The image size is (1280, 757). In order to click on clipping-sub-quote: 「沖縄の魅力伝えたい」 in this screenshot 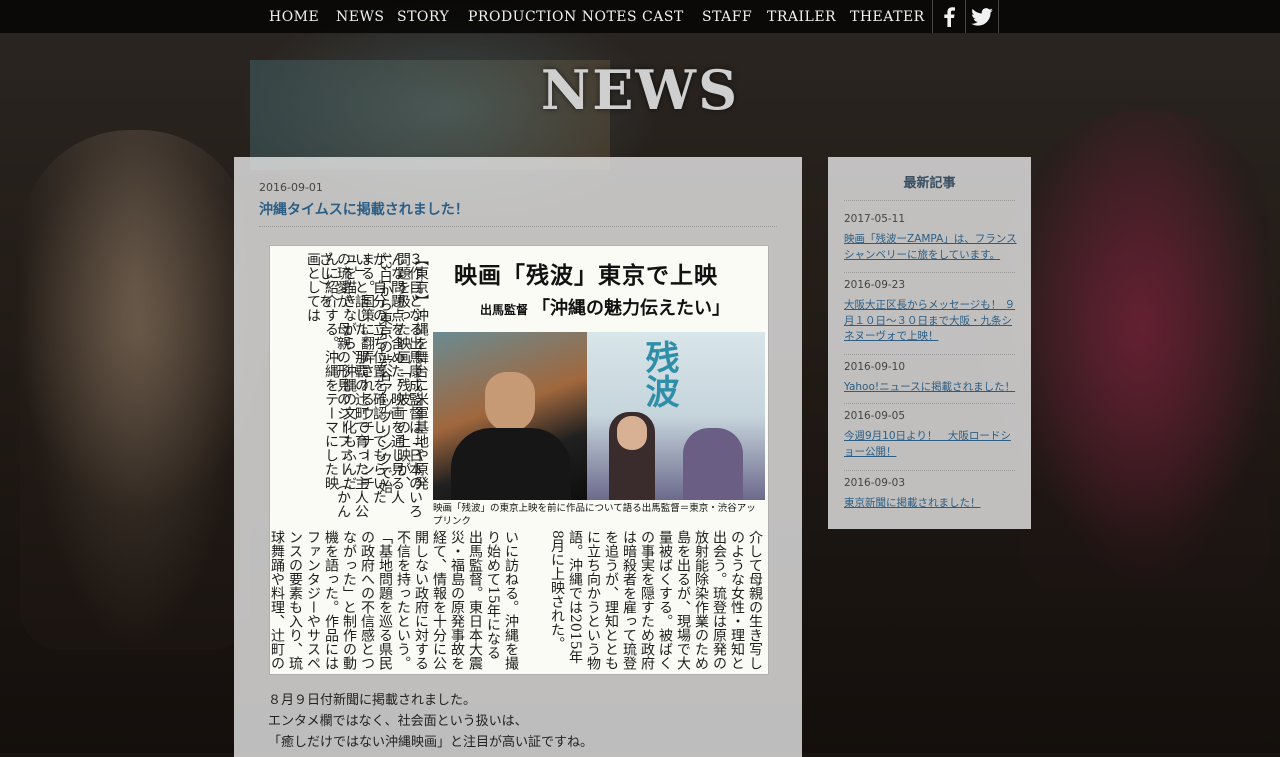, I will do `click(631, 308)`.